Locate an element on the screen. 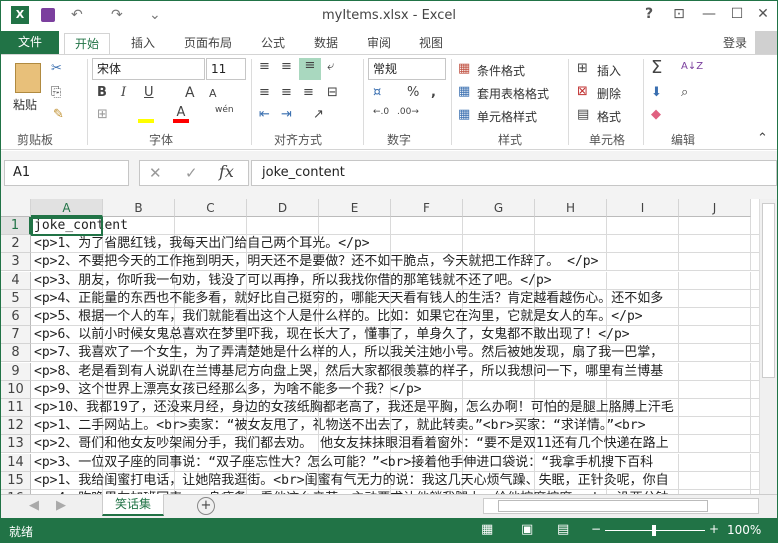 This screenshot has width=778, height=543. tab-data: 数据 is located at coordinates (326, 44).